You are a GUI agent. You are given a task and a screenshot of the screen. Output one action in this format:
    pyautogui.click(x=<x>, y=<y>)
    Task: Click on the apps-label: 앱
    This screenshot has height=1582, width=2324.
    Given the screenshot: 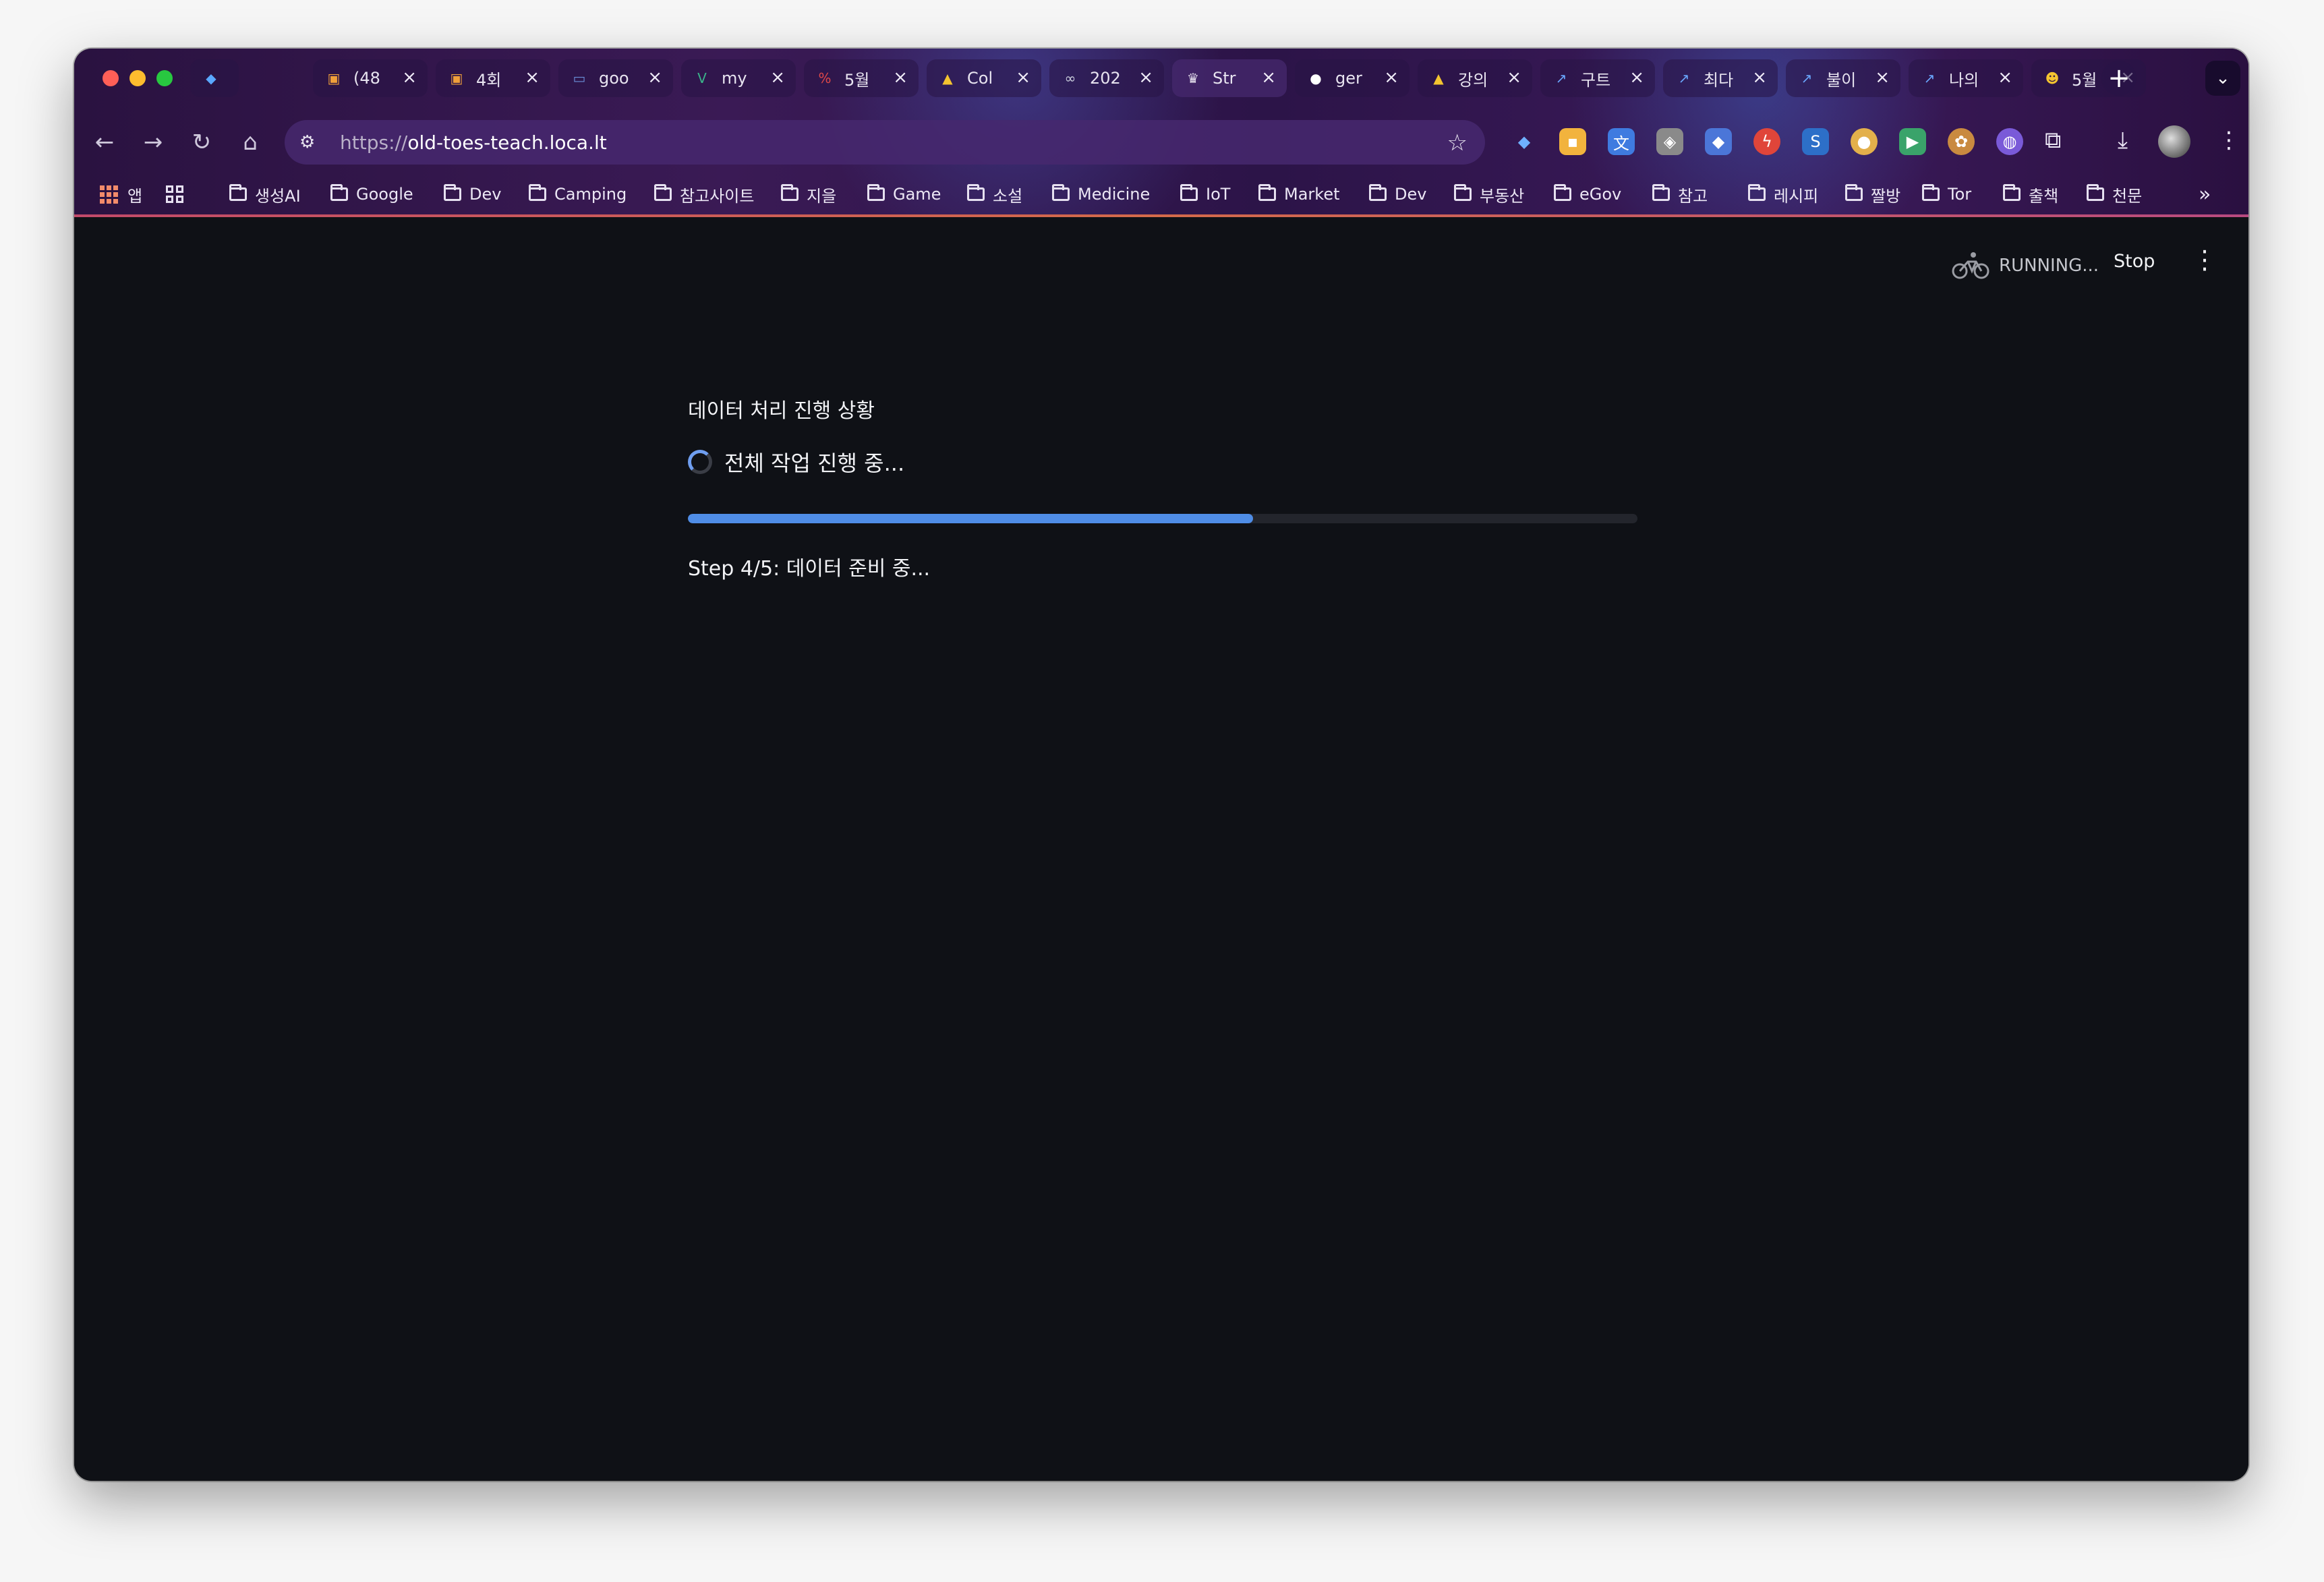 What is the action you would take?
    pyautogui.click(x=135, y=196)
    